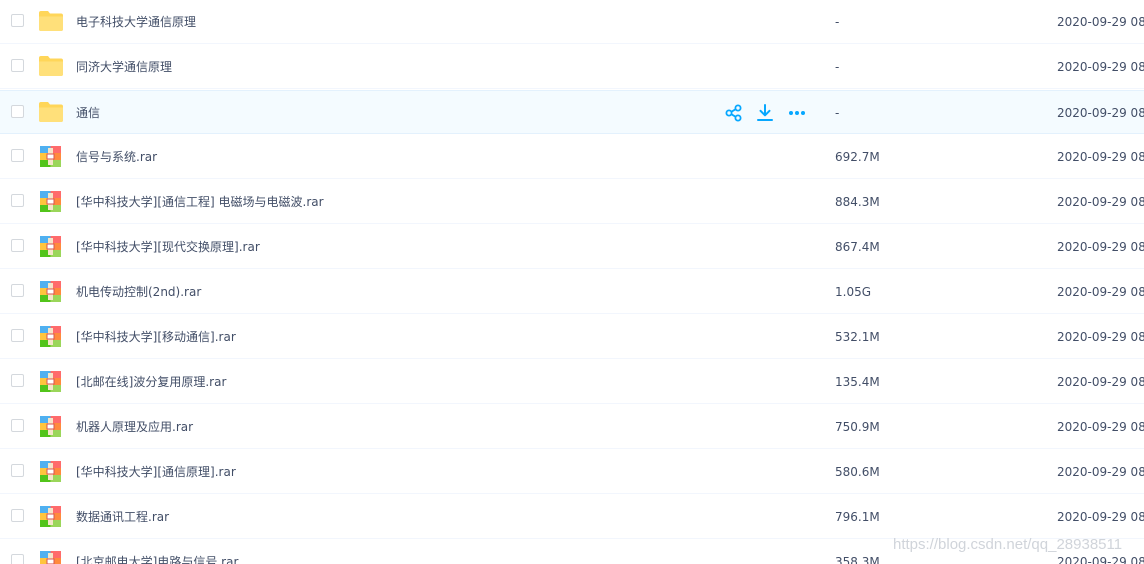  I want to click on file-size: 796.1M, so click(857, 517).